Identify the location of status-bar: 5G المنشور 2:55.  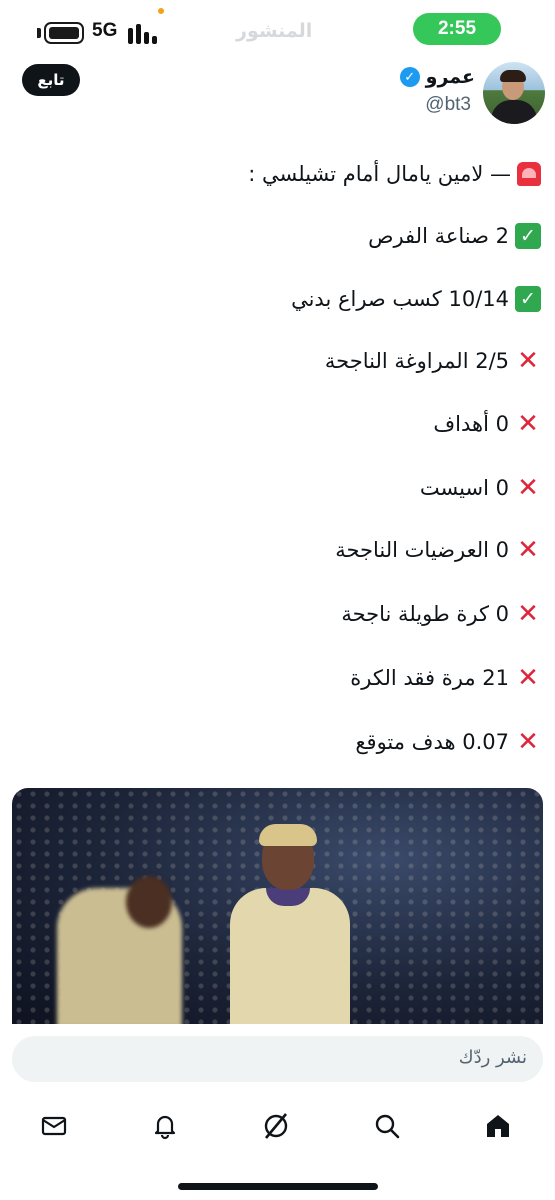
(277, 31).